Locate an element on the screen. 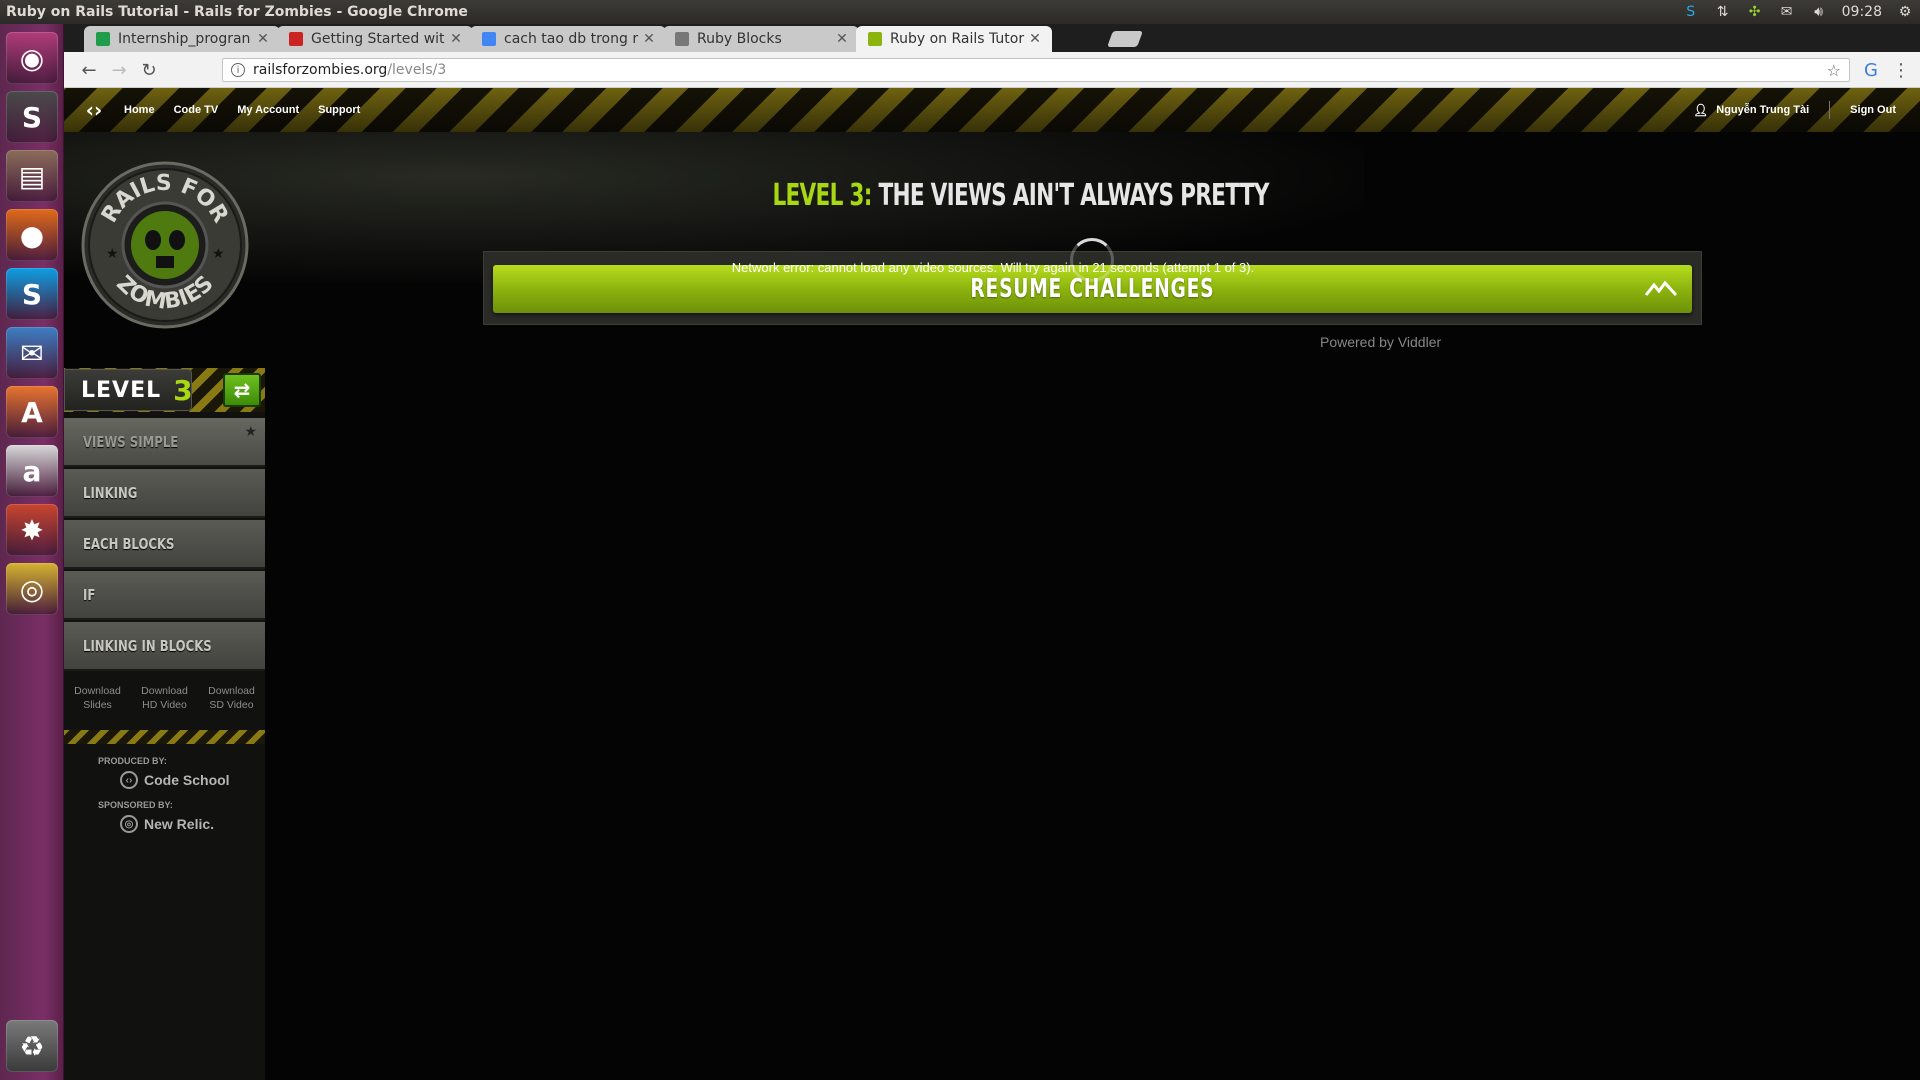 This screenshot has height=1080, width=1920. skype-icon-glyph: S is located at coordinates (32, 294).